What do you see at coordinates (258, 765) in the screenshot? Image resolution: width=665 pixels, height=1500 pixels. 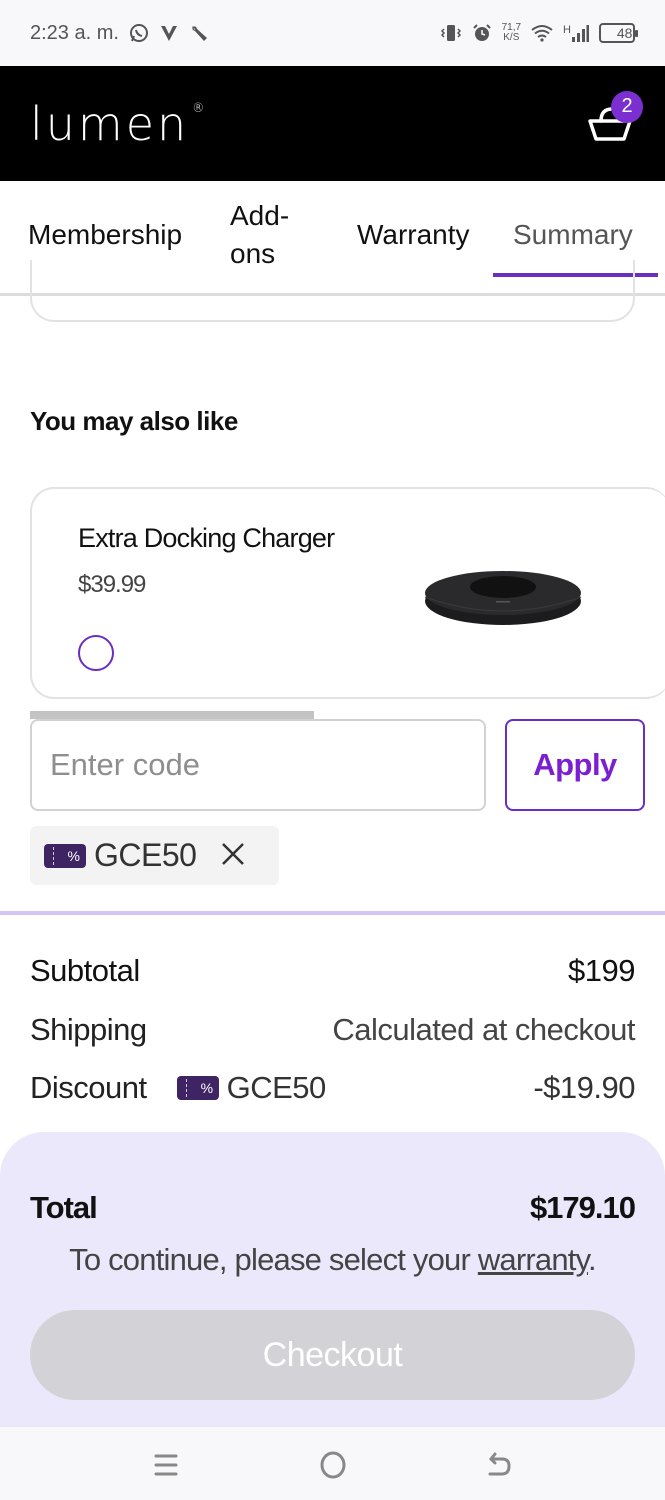 I see `promo-code-input` at bounding box center [258, 765].